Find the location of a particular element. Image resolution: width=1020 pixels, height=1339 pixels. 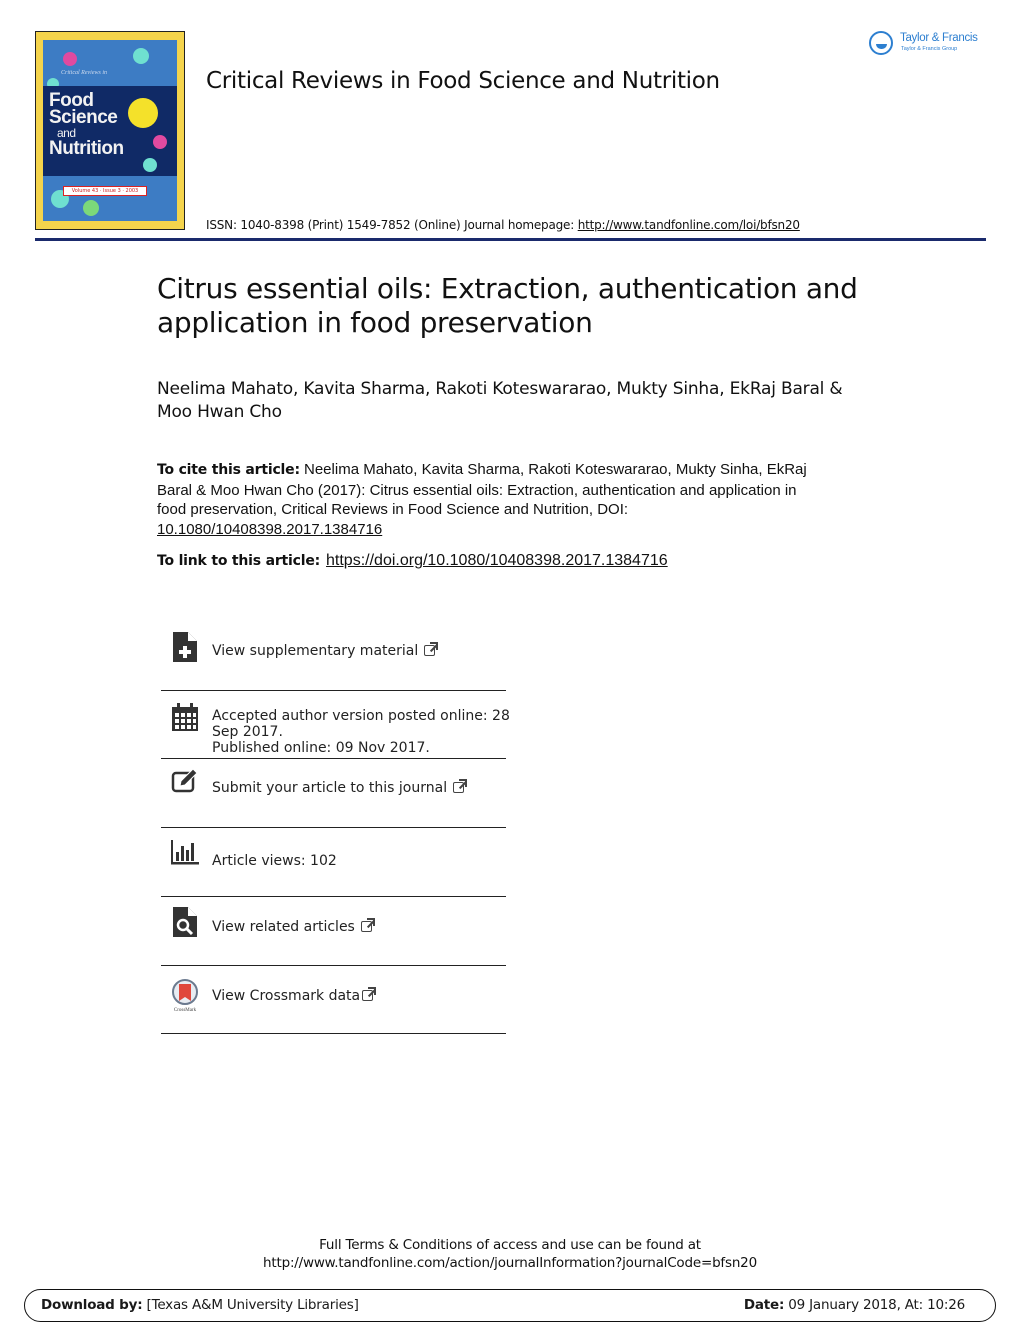

action-label: Submit your article to this journal is located at coordinates (340, 787).